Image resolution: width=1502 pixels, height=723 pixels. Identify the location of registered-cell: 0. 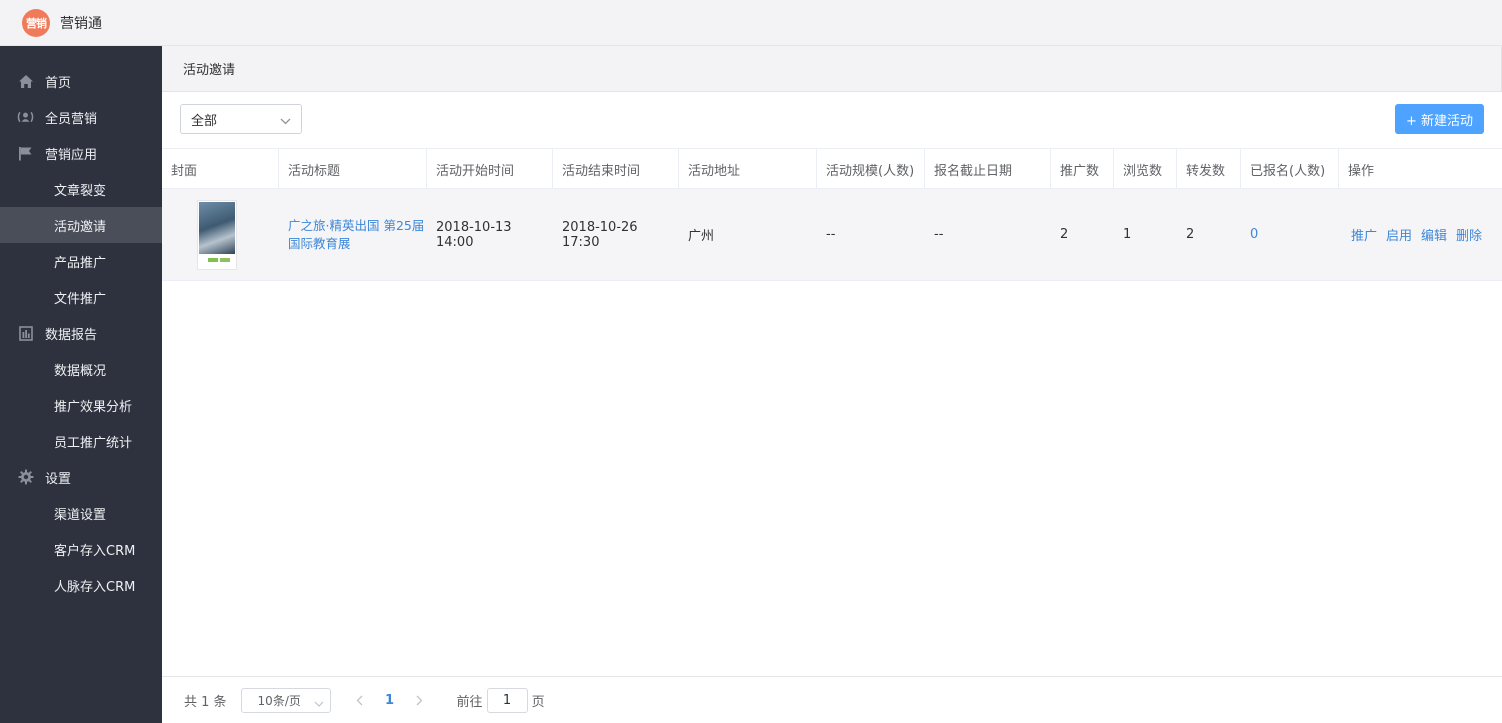
(1290, 234).